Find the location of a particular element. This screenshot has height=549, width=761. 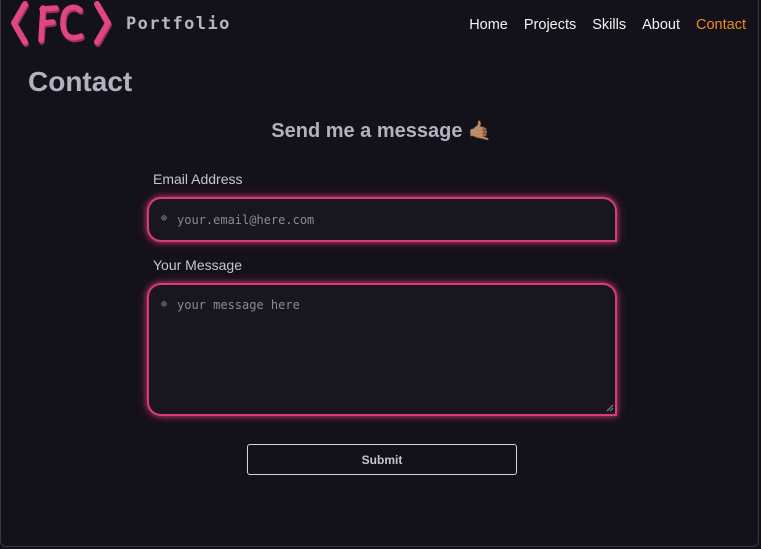

nav-link-projects: Projects is located at coordinates (550, 25).